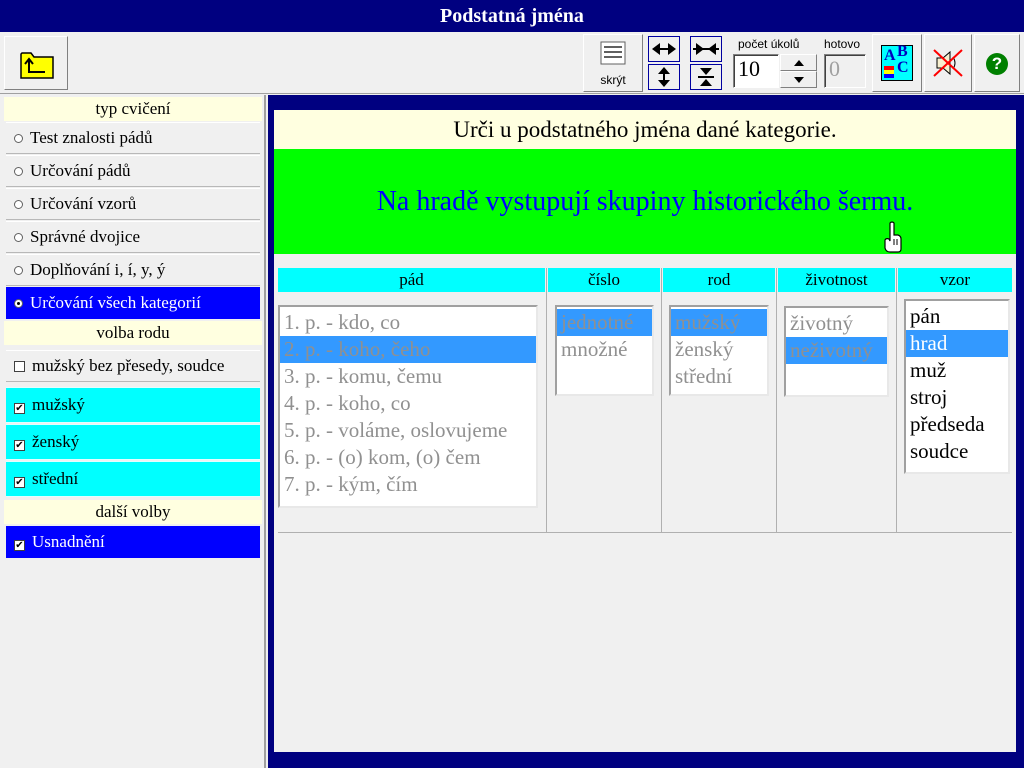 The image size is (1024, 768). I want to click on gender-header: volba rodu, so click(133, 333).